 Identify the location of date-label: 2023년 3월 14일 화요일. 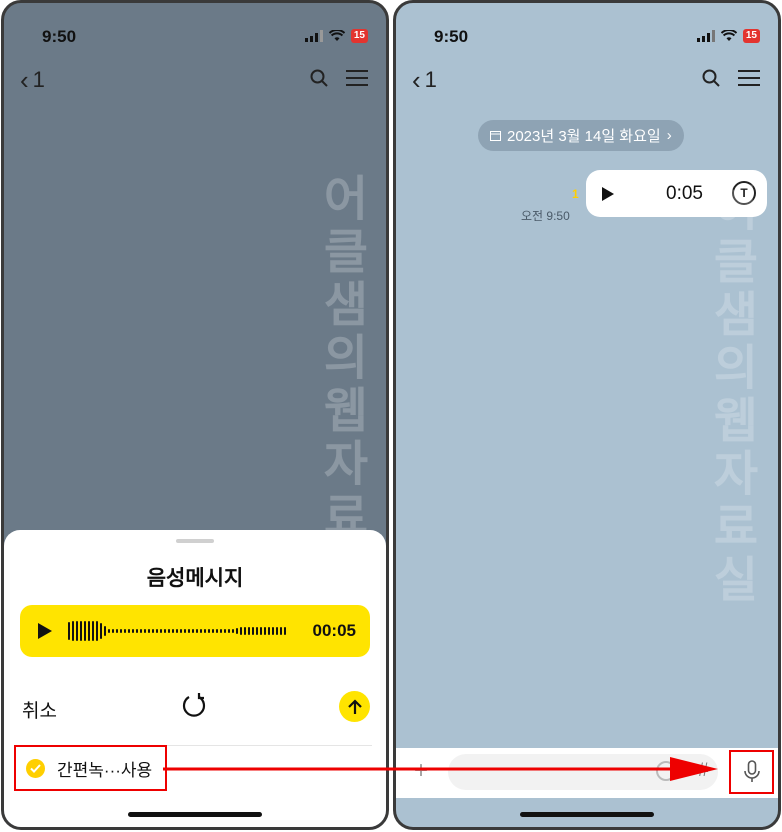
(584, 136).